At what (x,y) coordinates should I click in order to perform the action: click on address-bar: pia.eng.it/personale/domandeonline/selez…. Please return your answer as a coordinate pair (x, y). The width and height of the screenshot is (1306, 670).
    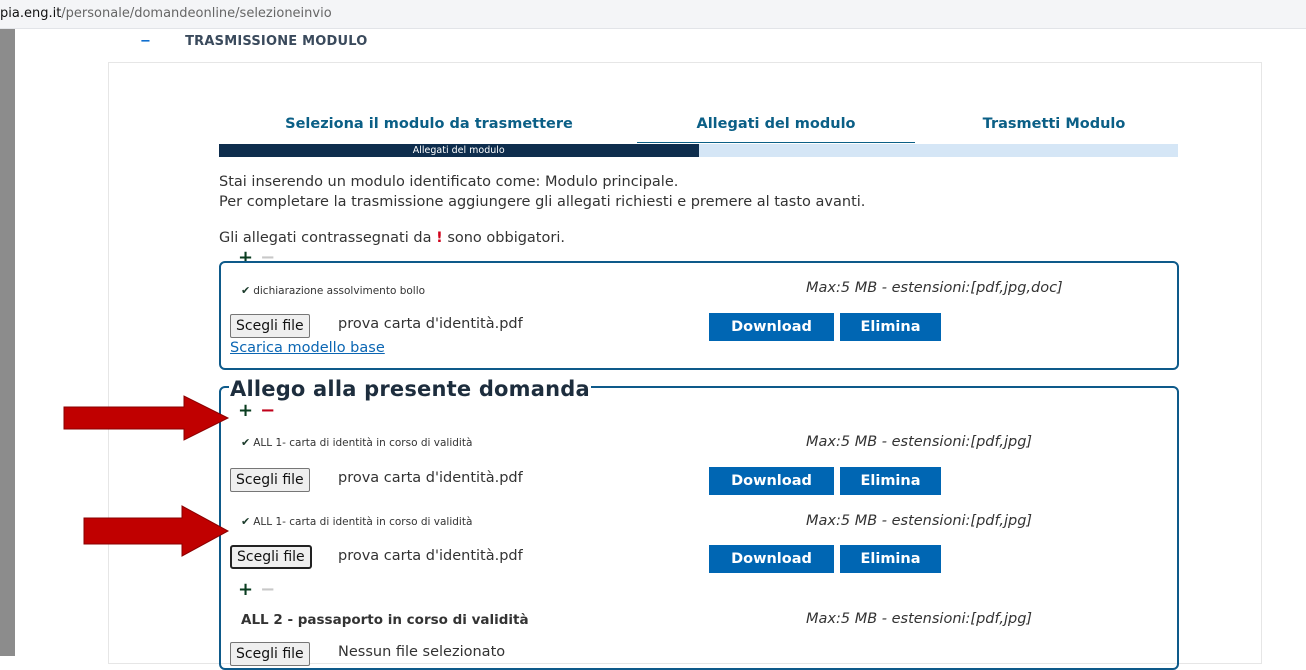
    Looking at the image, I should click on (653, 14).